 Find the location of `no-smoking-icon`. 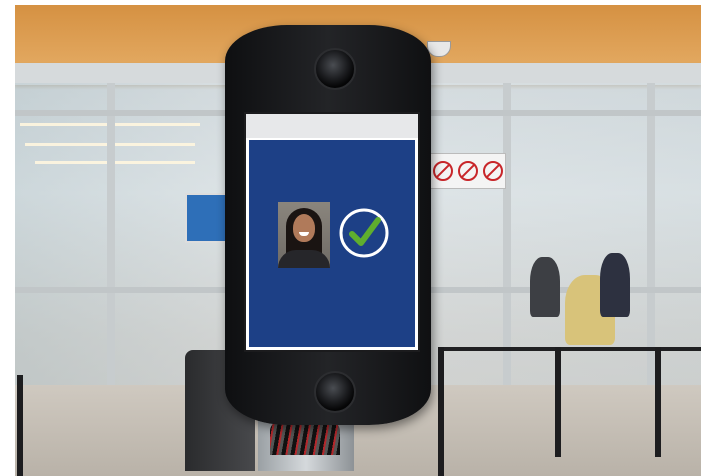

no-smoking-icon is located at coordinates (443, 171).